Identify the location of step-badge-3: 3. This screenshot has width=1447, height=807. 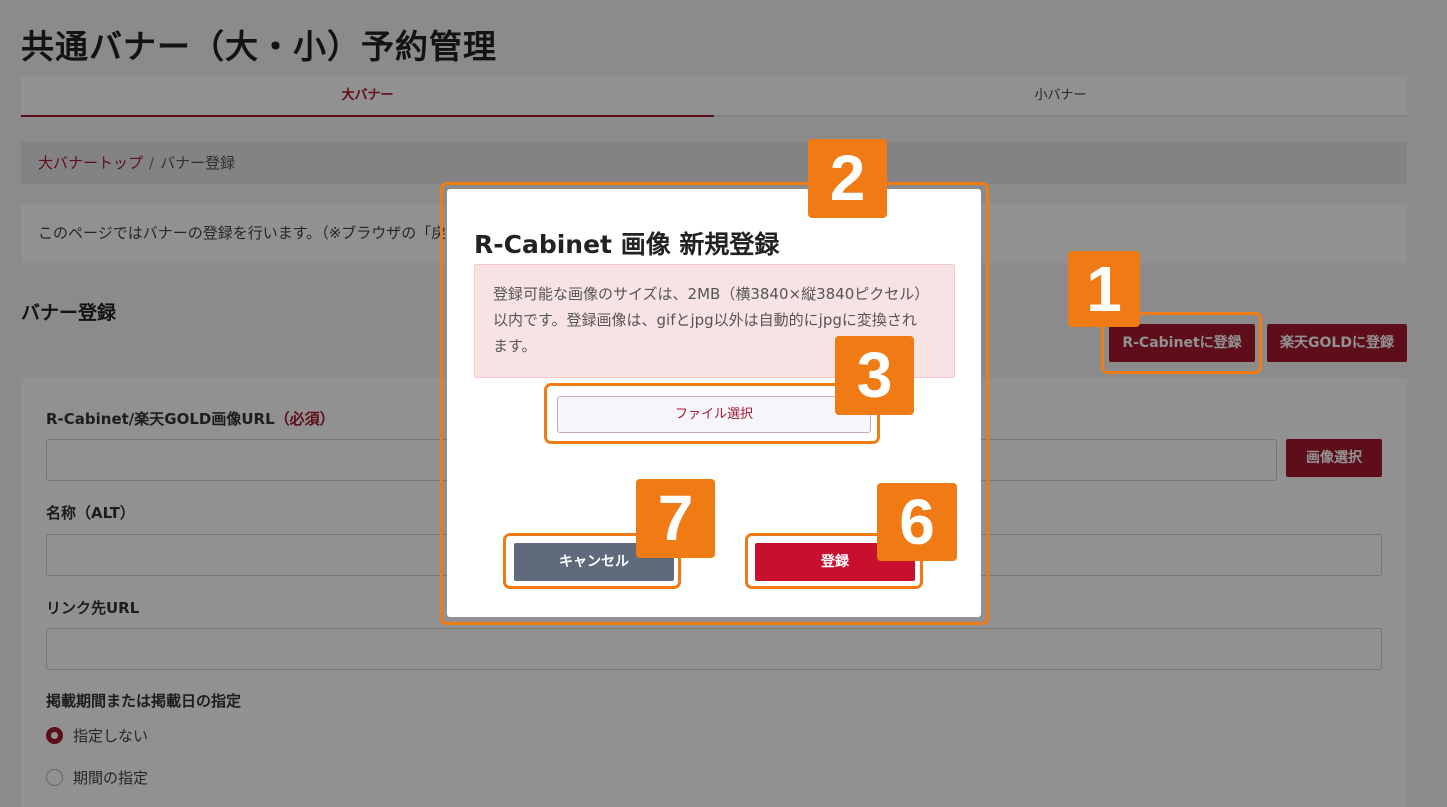
(874, 375).